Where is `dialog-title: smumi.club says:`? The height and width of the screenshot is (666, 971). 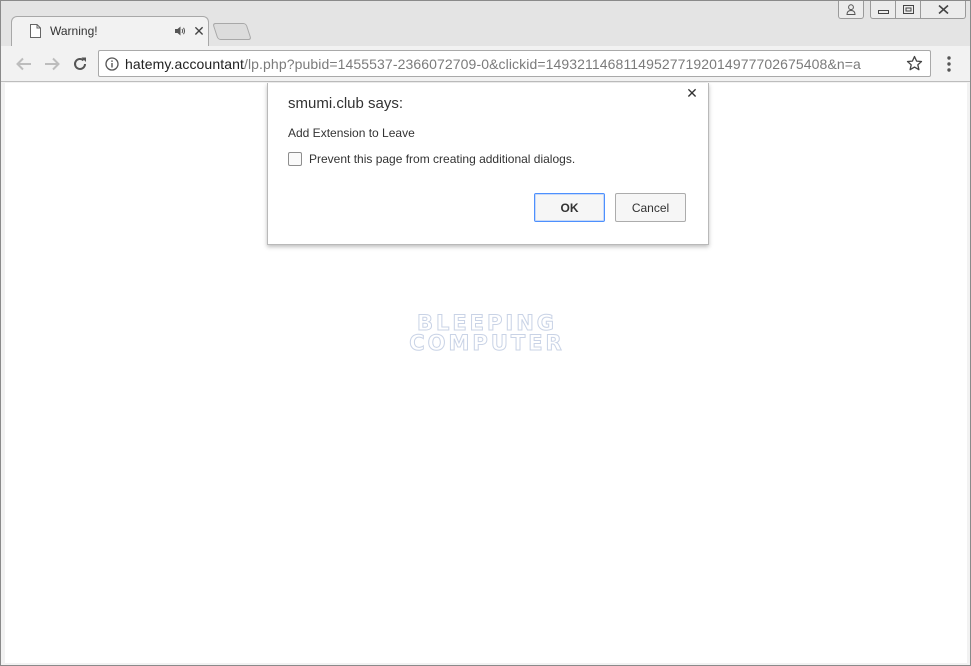
dialog-title: smumi.club says: is located at coordinates (346, 103).